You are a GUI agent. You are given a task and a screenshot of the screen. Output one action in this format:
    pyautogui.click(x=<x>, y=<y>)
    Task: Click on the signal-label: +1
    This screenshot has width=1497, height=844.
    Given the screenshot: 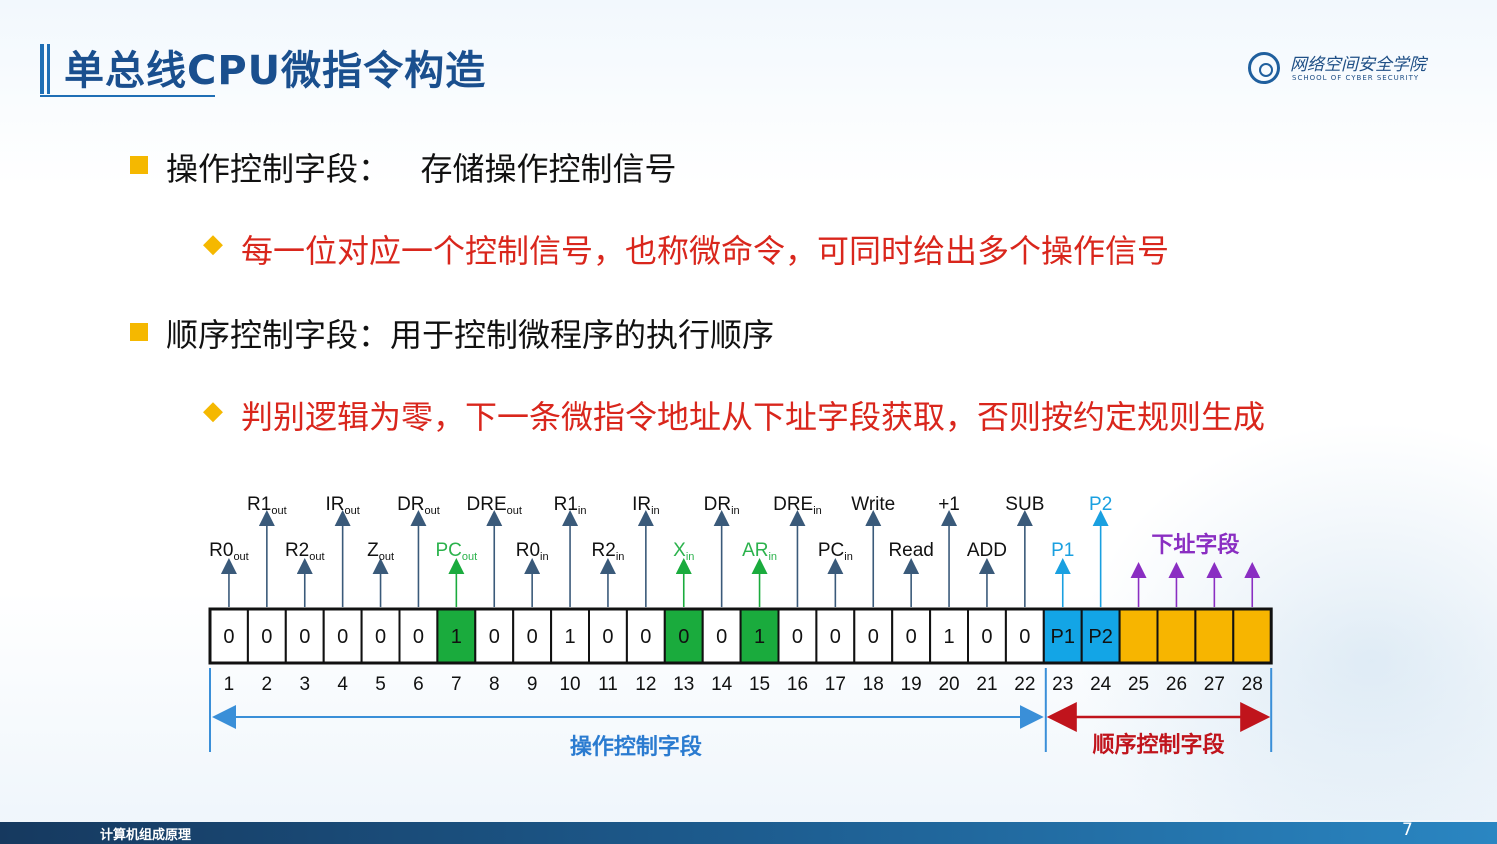 What is the action you would take?
    pyautogui.click(x=949, y=504)
    